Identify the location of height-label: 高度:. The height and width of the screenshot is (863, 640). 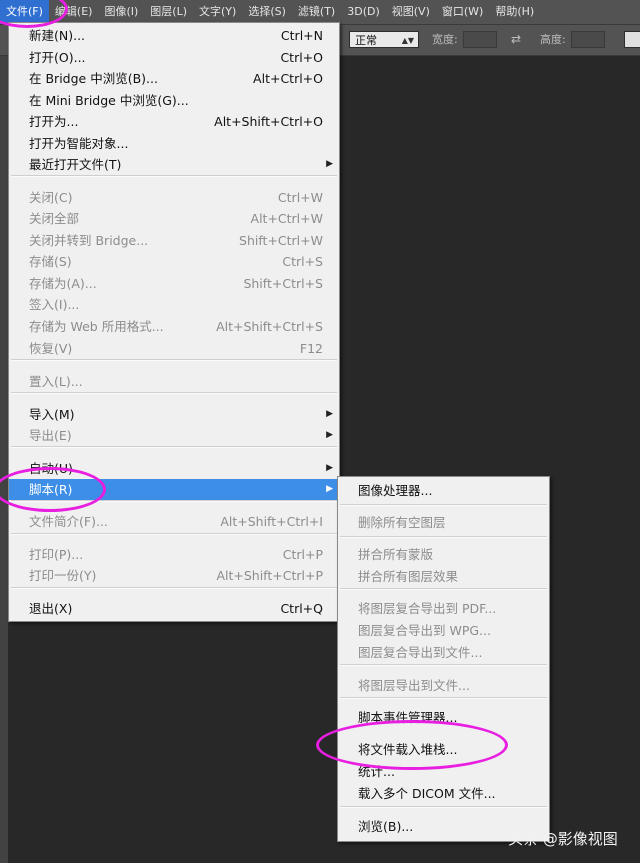
(553, 39).